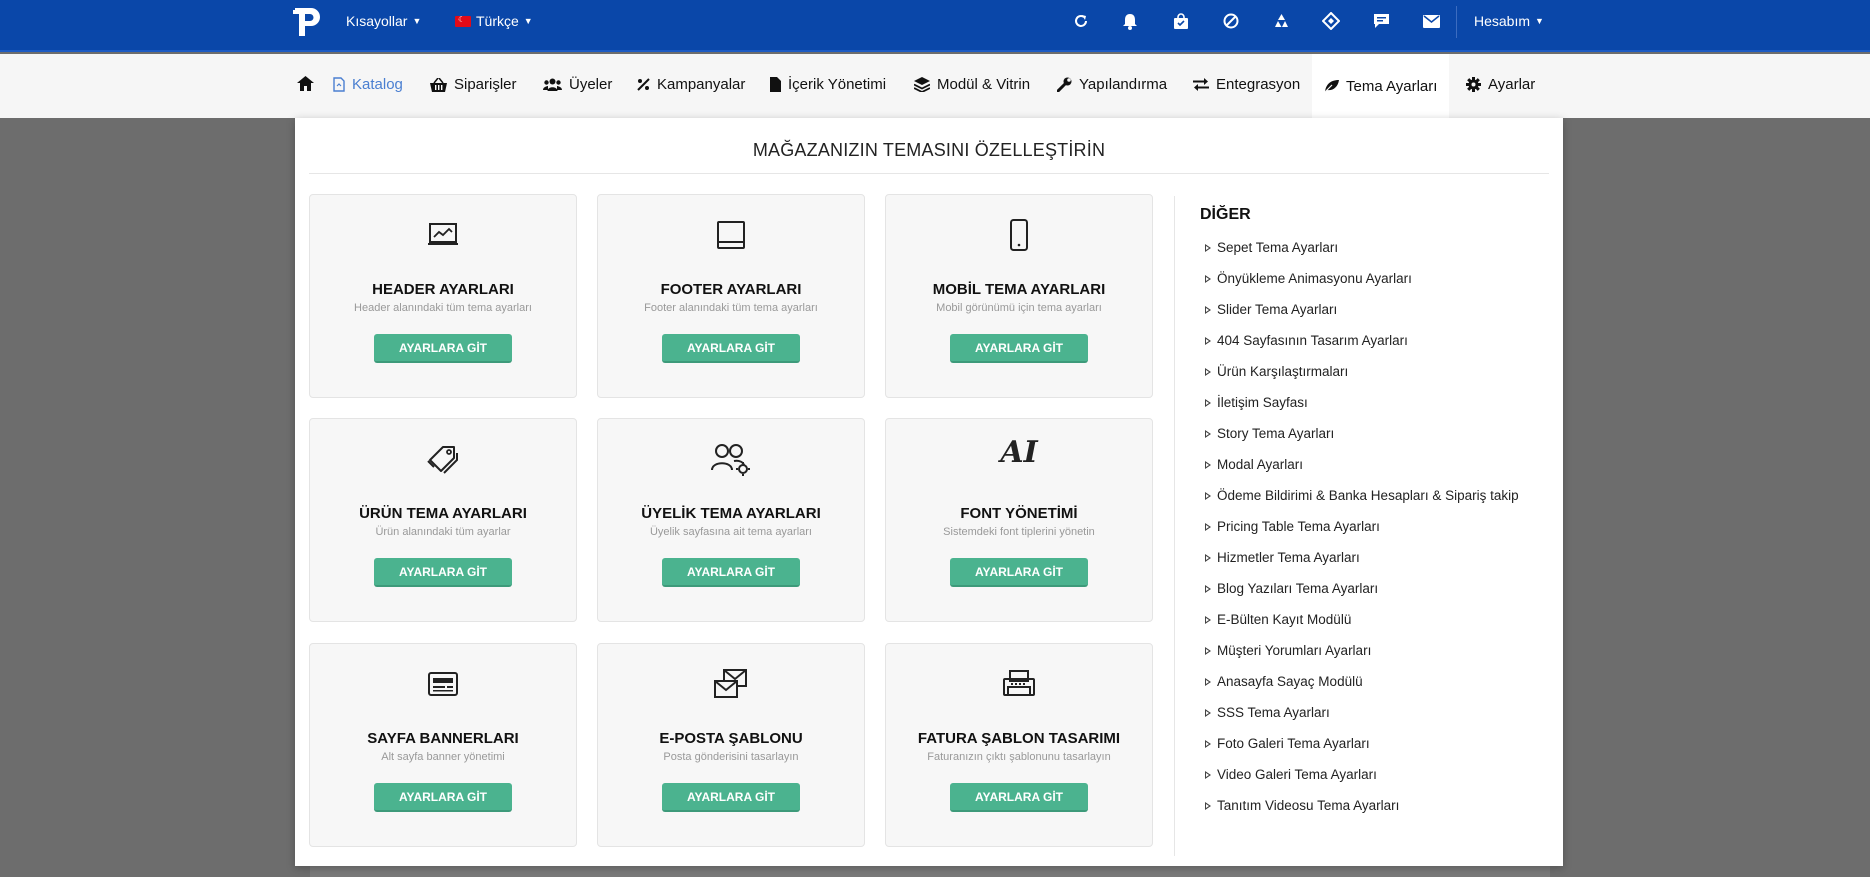 This screenshot has height=877, width=1870. Describe the element at coordinates (591, 84) in the screenshot. I see `nav-label: Üyeler` at that location.